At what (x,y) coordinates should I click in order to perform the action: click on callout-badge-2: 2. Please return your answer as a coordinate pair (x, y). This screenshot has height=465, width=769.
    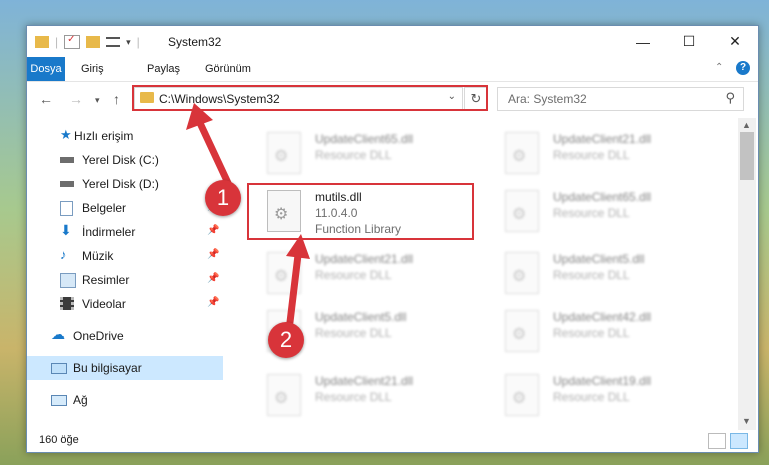
    Looking at the image, I should click on (286, 340).